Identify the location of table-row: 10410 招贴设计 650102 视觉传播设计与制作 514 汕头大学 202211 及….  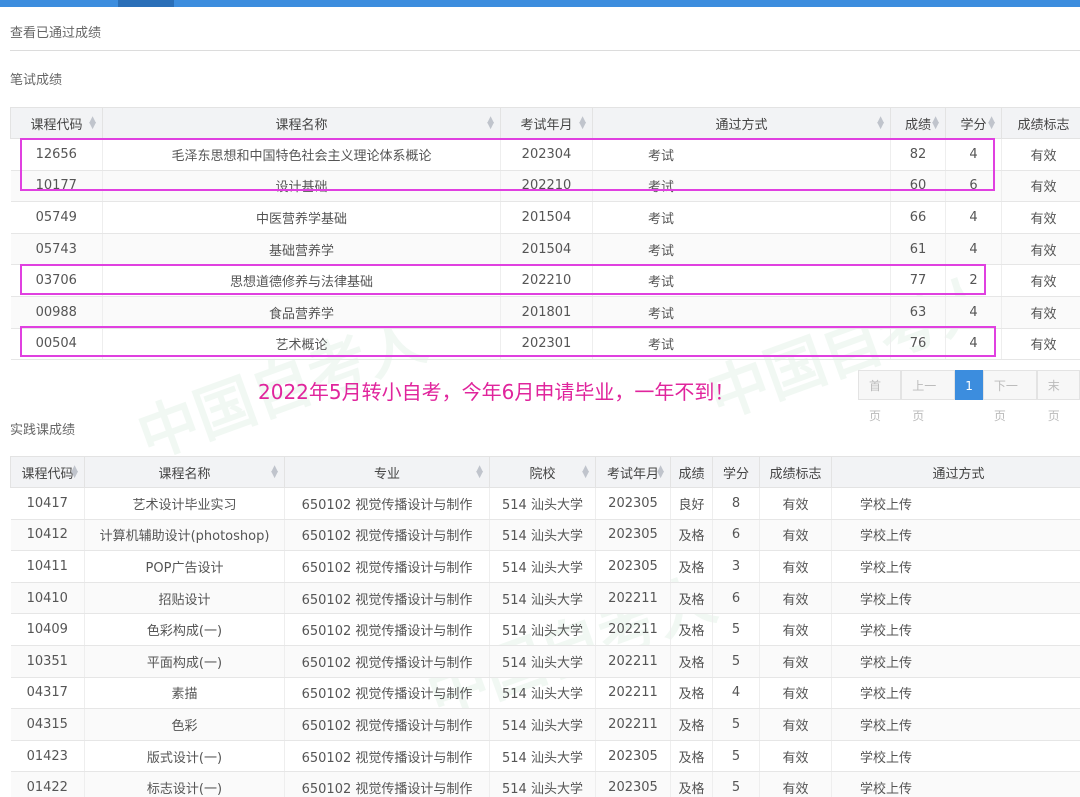
(545, 598).